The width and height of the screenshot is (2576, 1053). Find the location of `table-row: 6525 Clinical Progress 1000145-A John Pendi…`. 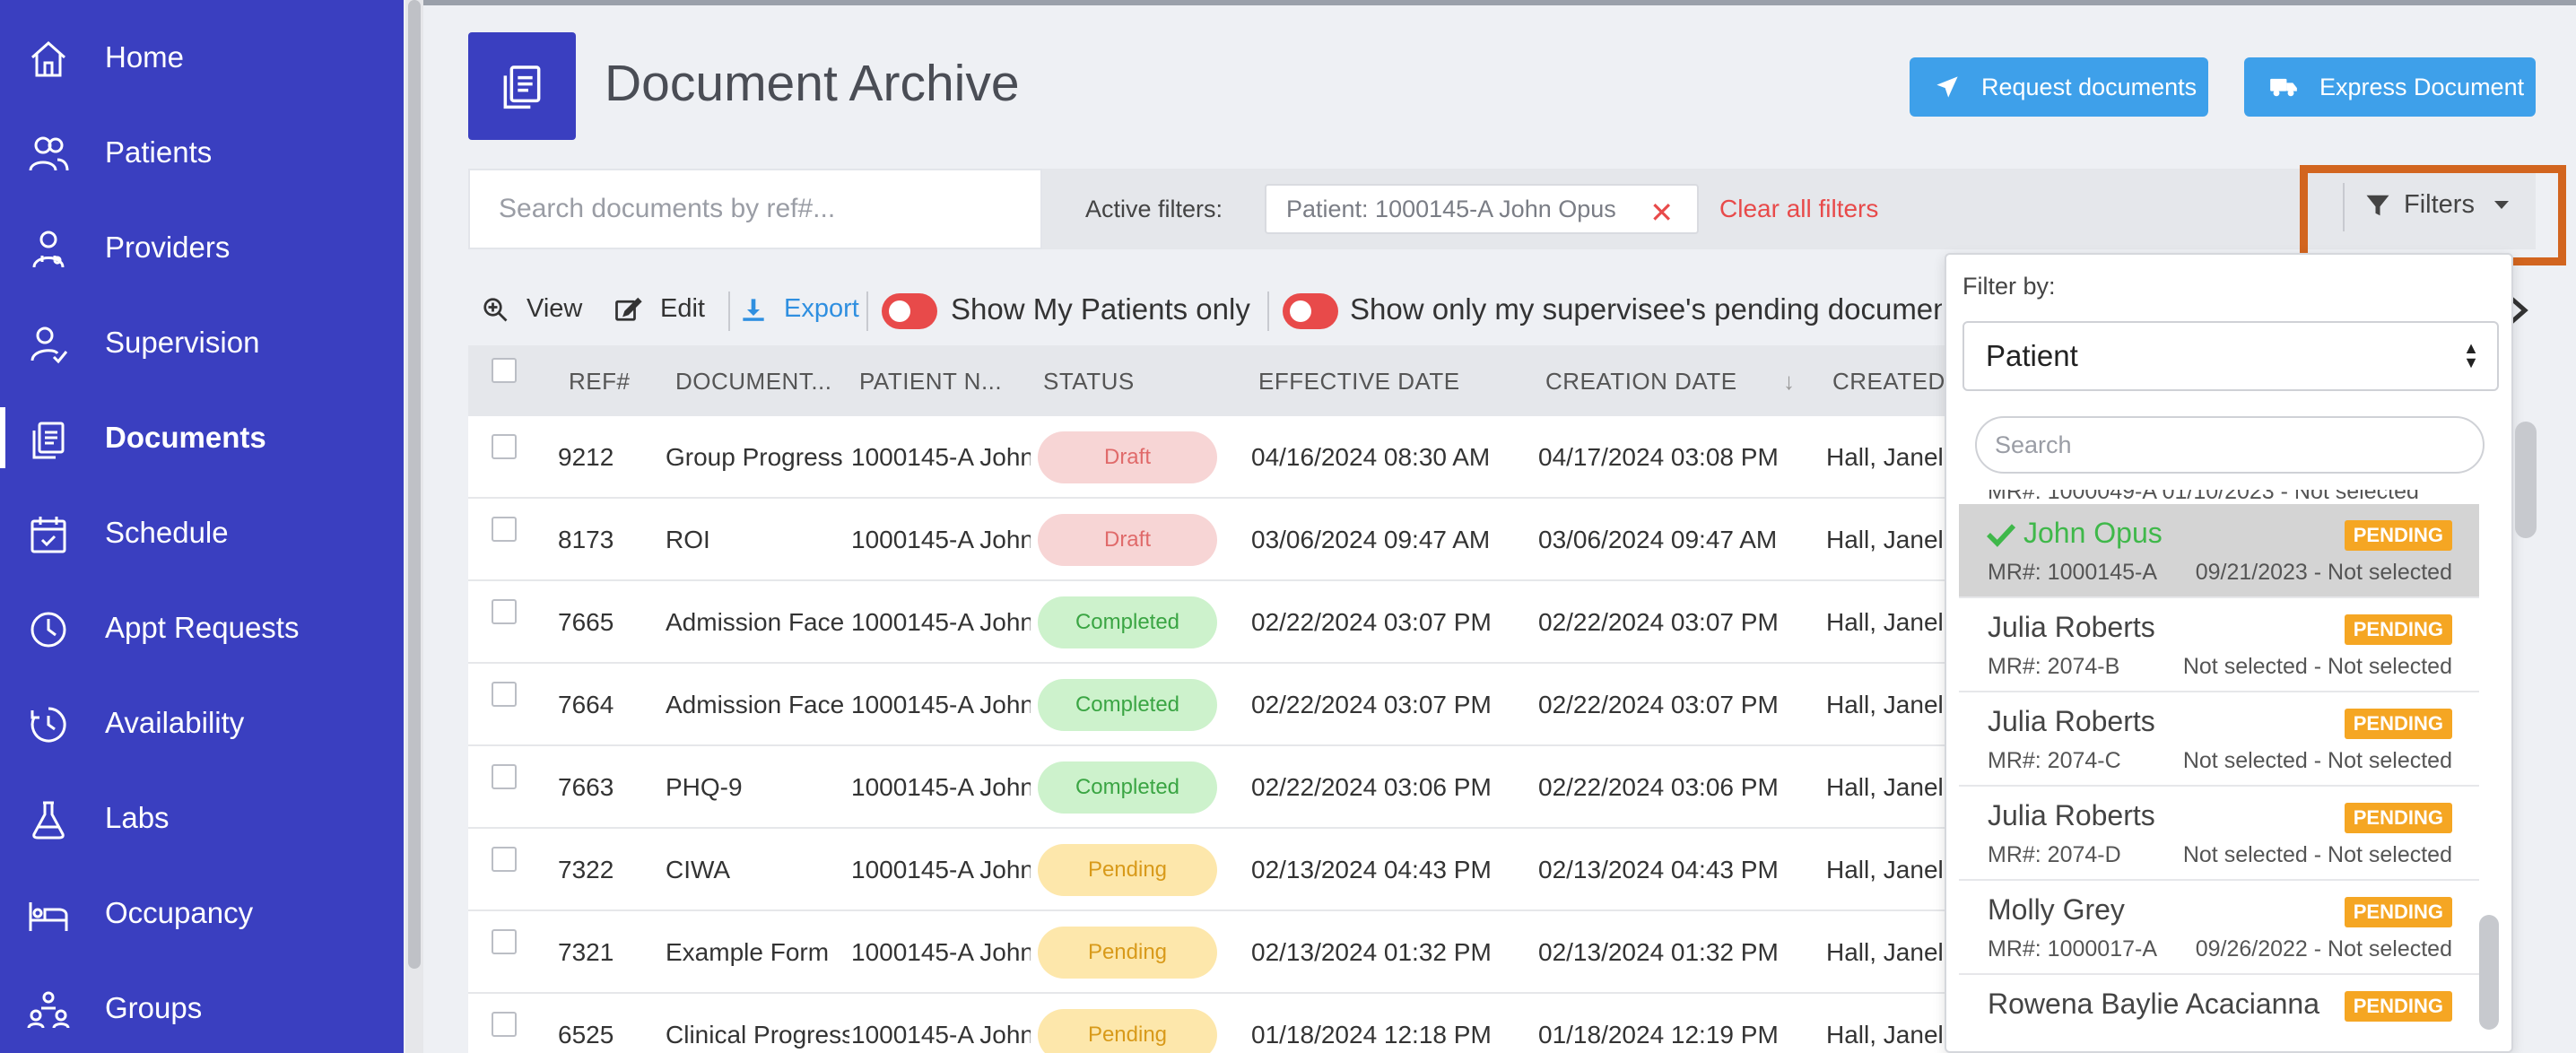

table-row: 6525 Clinical Progress 1000145-A John Pendi… is located at coordinates (1239, 1023).